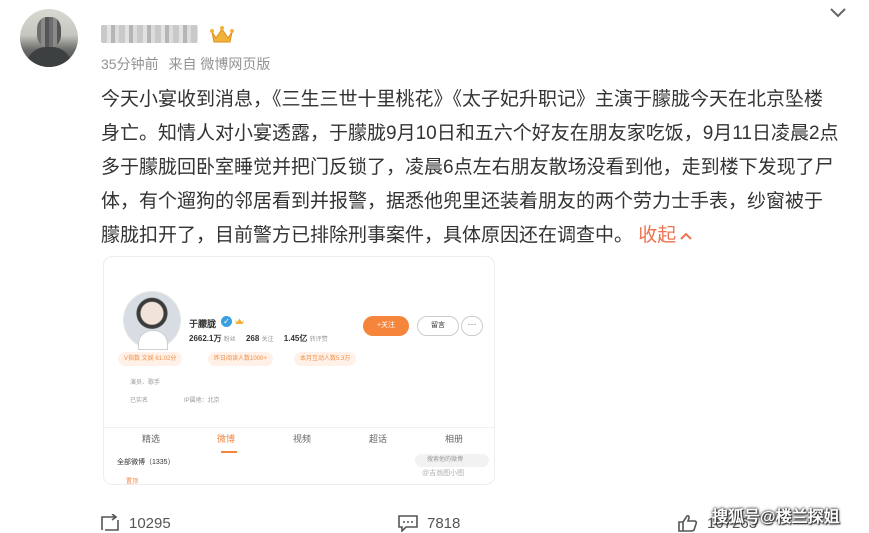  What do you see at coordinates (838, 13) in the screenshot?
I see `chevron-down-icon` at bounding box center [838, 13].